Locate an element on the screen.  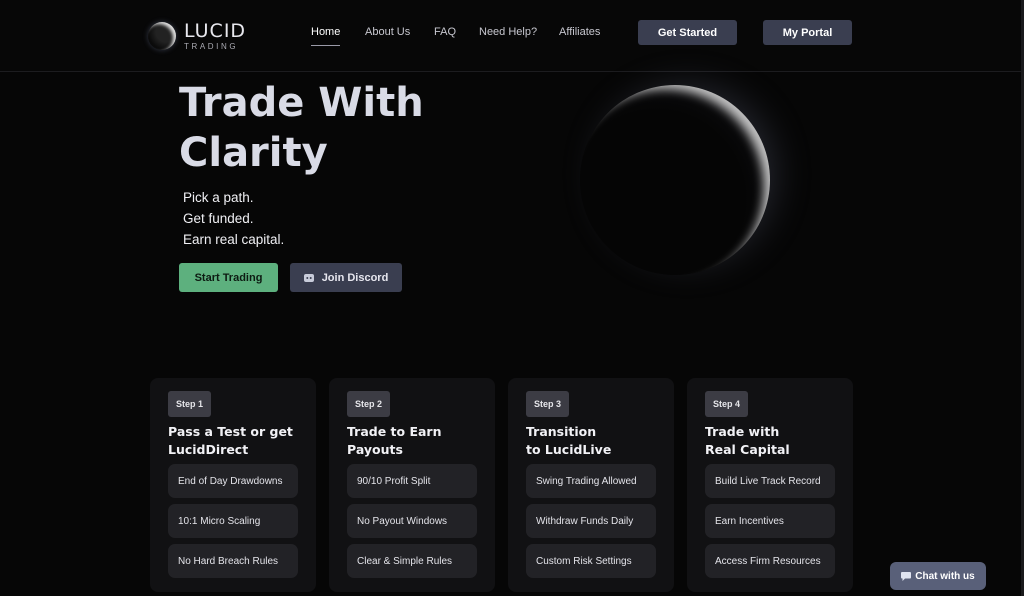
active-nav-underline is located at coordinates (326, 45).